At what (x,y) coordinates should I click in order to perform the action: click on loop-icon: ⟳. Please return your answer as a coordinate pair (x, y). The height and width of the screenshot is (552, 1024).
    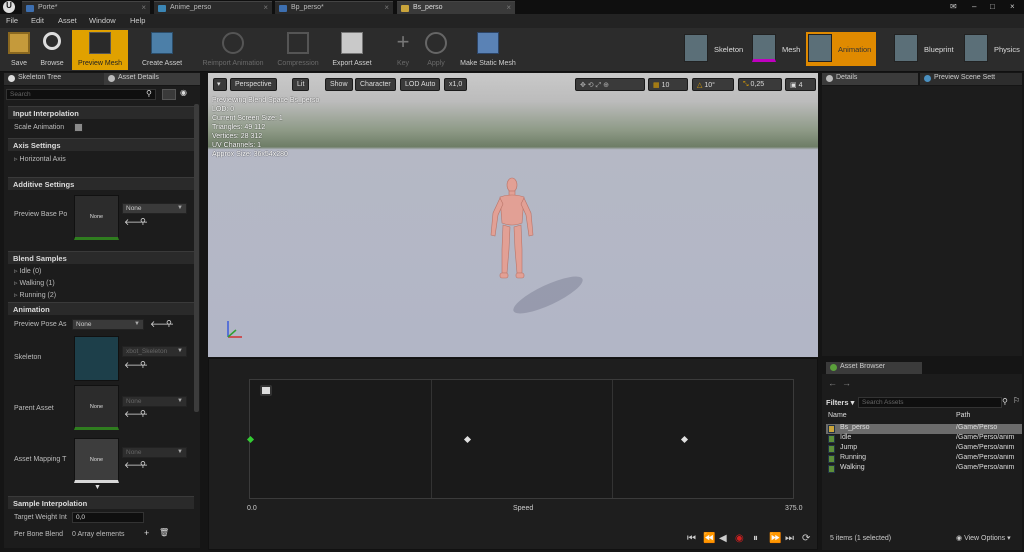
    Looking at the image, I should click on (806, 538).